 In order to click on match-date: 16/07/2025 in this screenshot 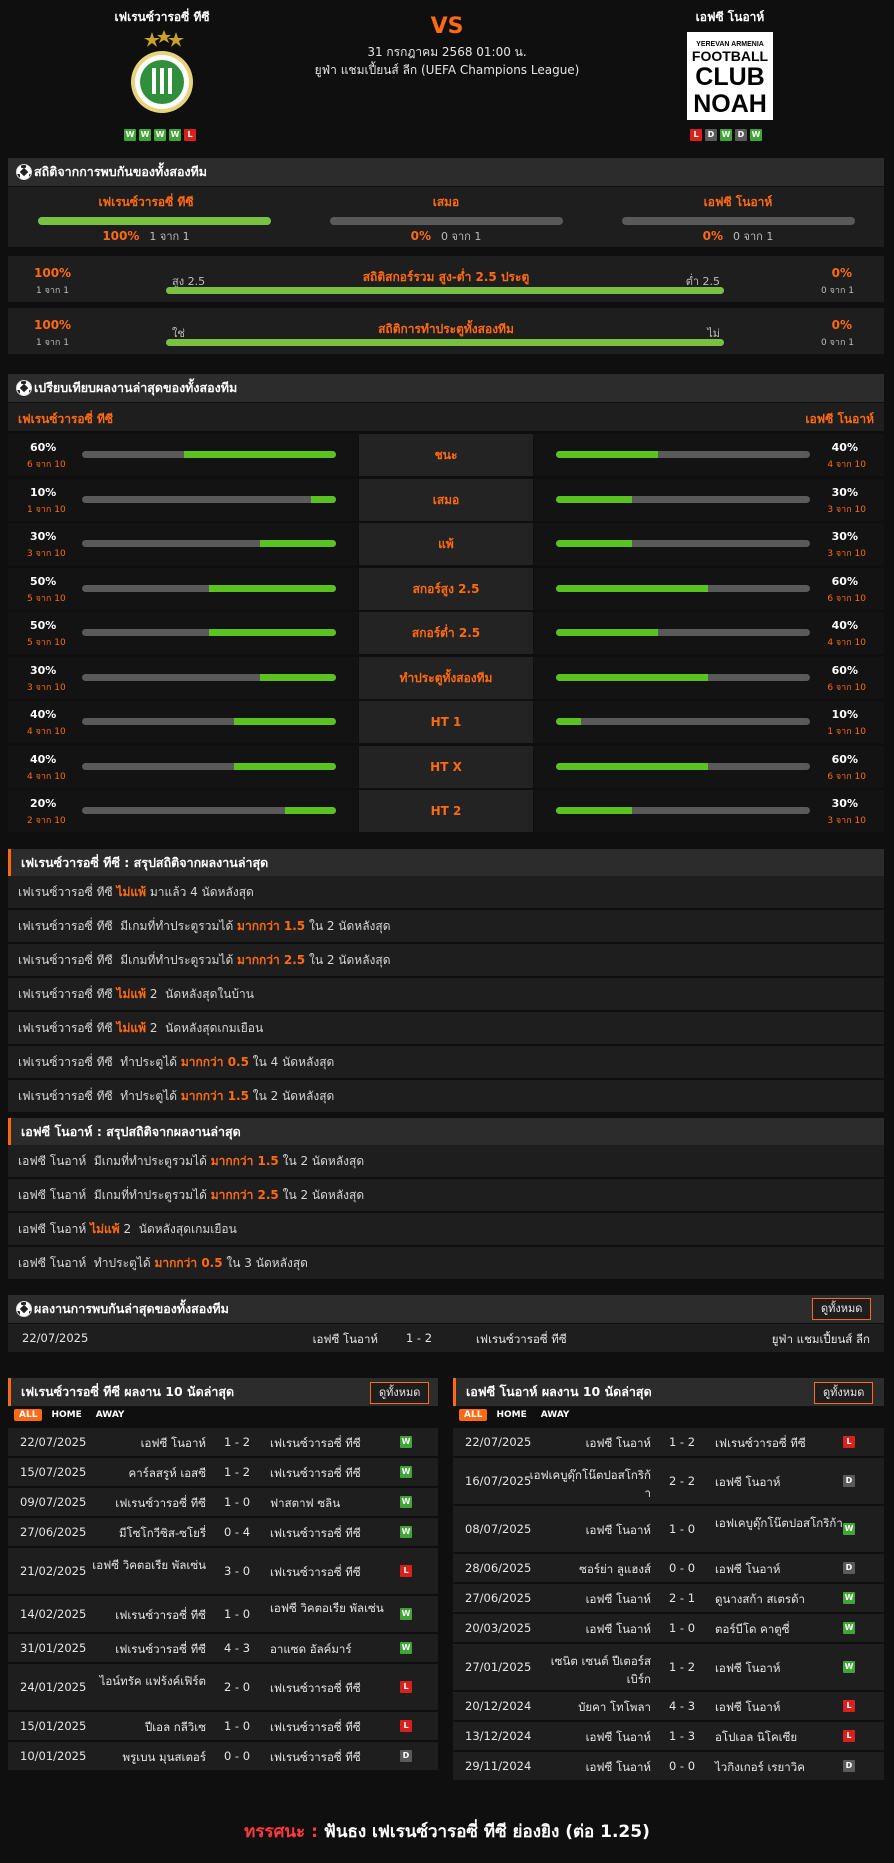, I will do `click(498, 1481)`.